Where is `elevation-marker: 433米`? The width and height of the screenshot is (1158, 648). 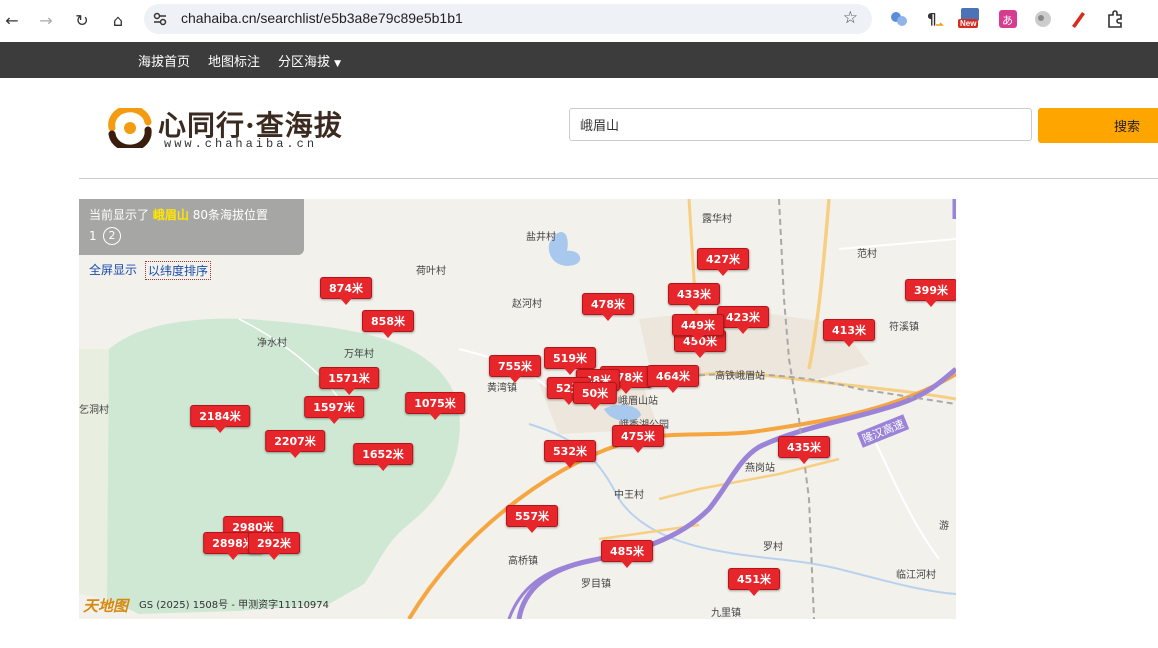 elevation-marker: 433米 is located at coordinates (694, 297).